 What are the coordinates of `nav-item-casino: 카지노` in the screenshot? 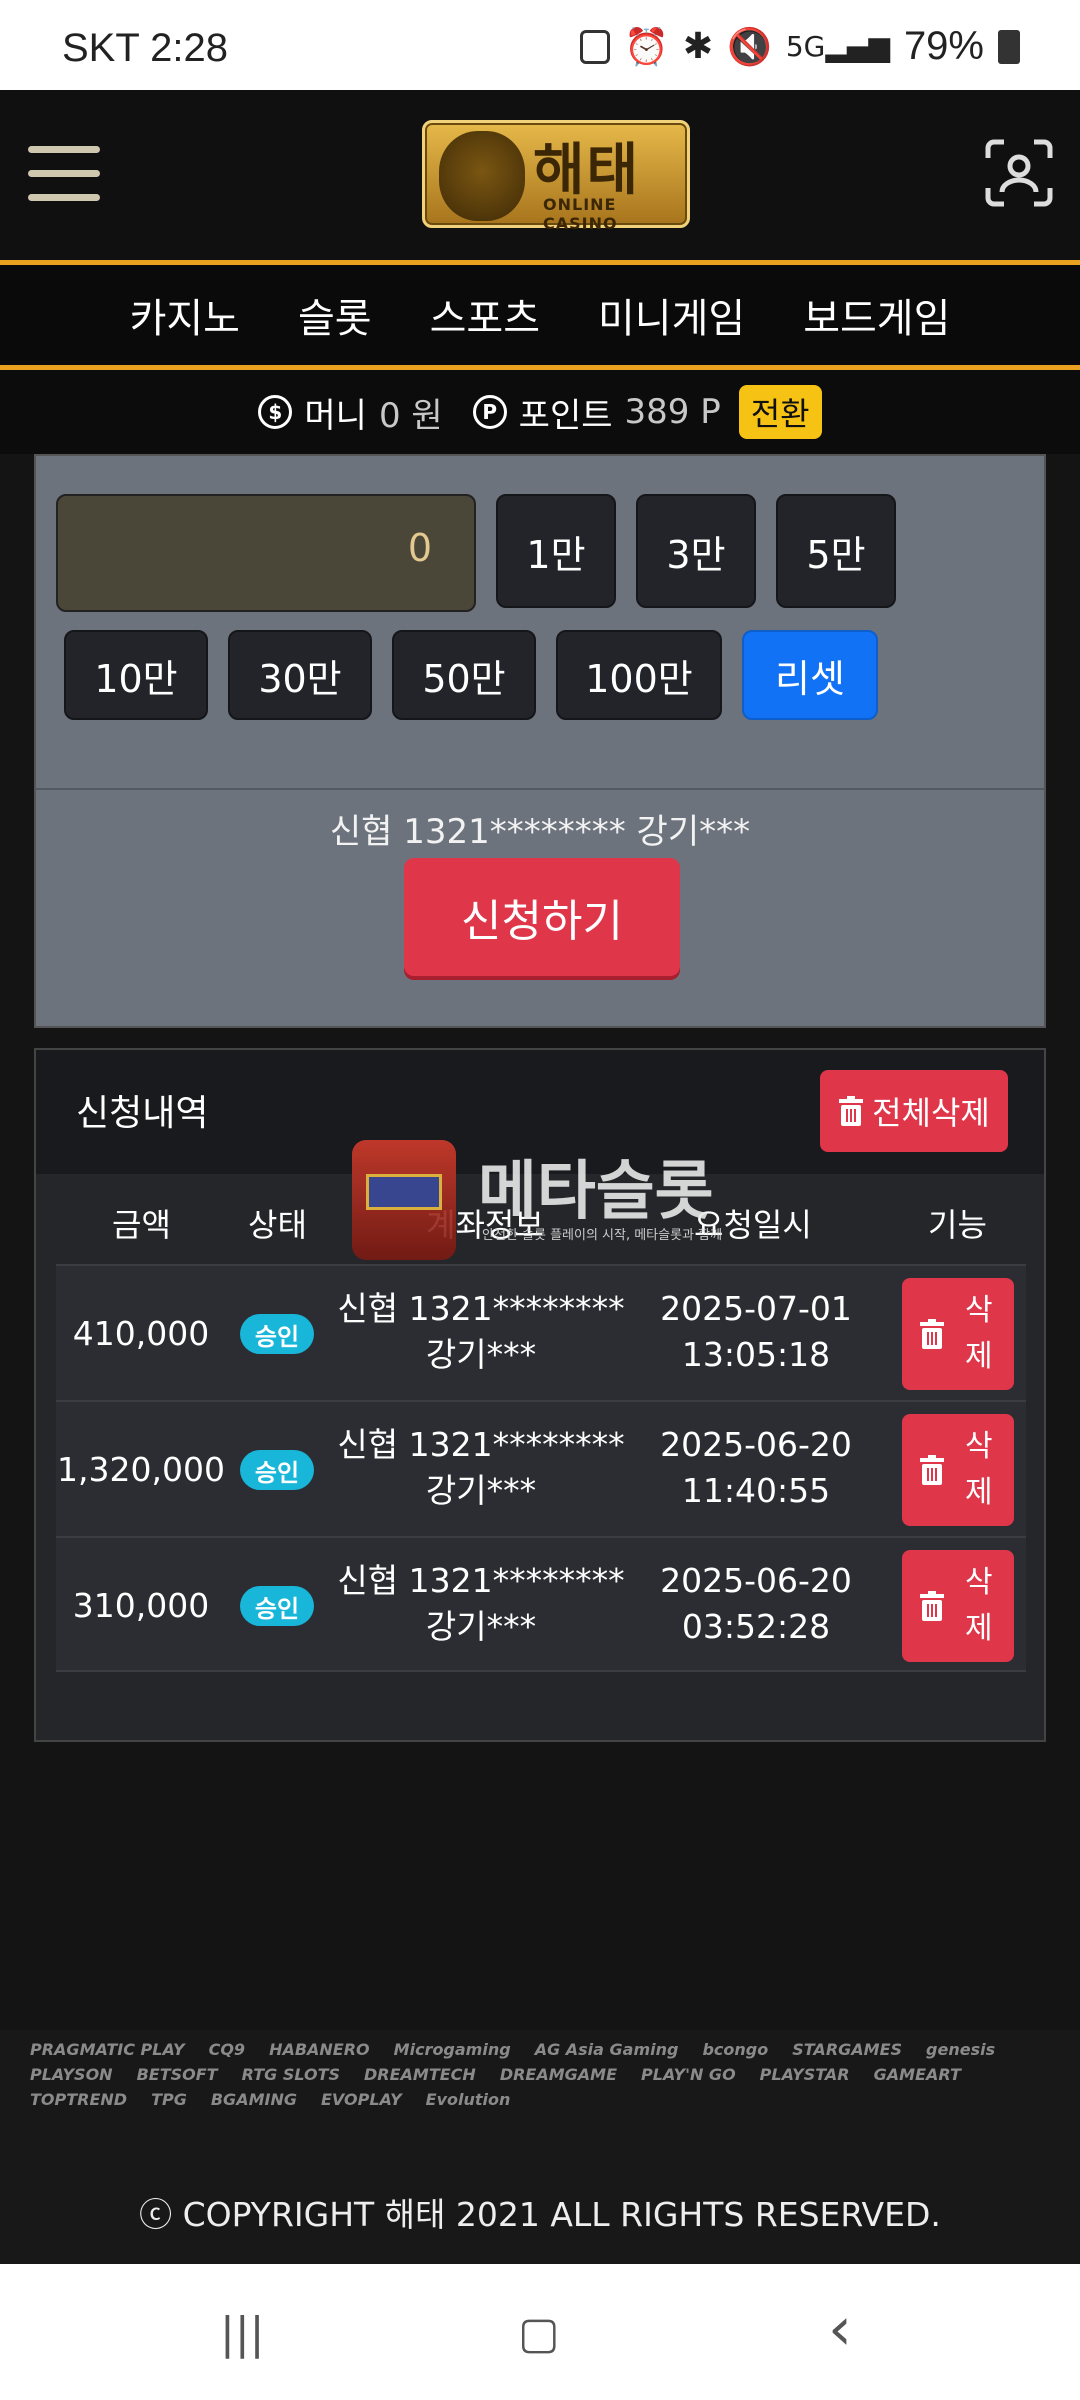 It's located at (185, 315).